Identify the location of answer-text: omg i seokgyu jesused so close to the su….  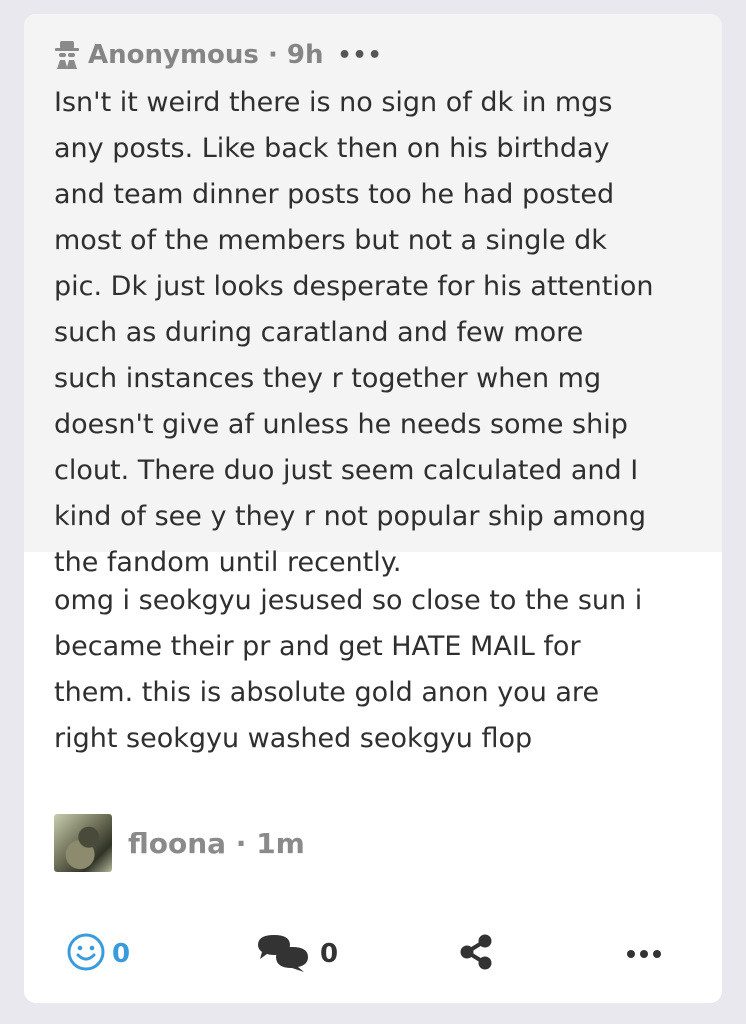
(348, 669).